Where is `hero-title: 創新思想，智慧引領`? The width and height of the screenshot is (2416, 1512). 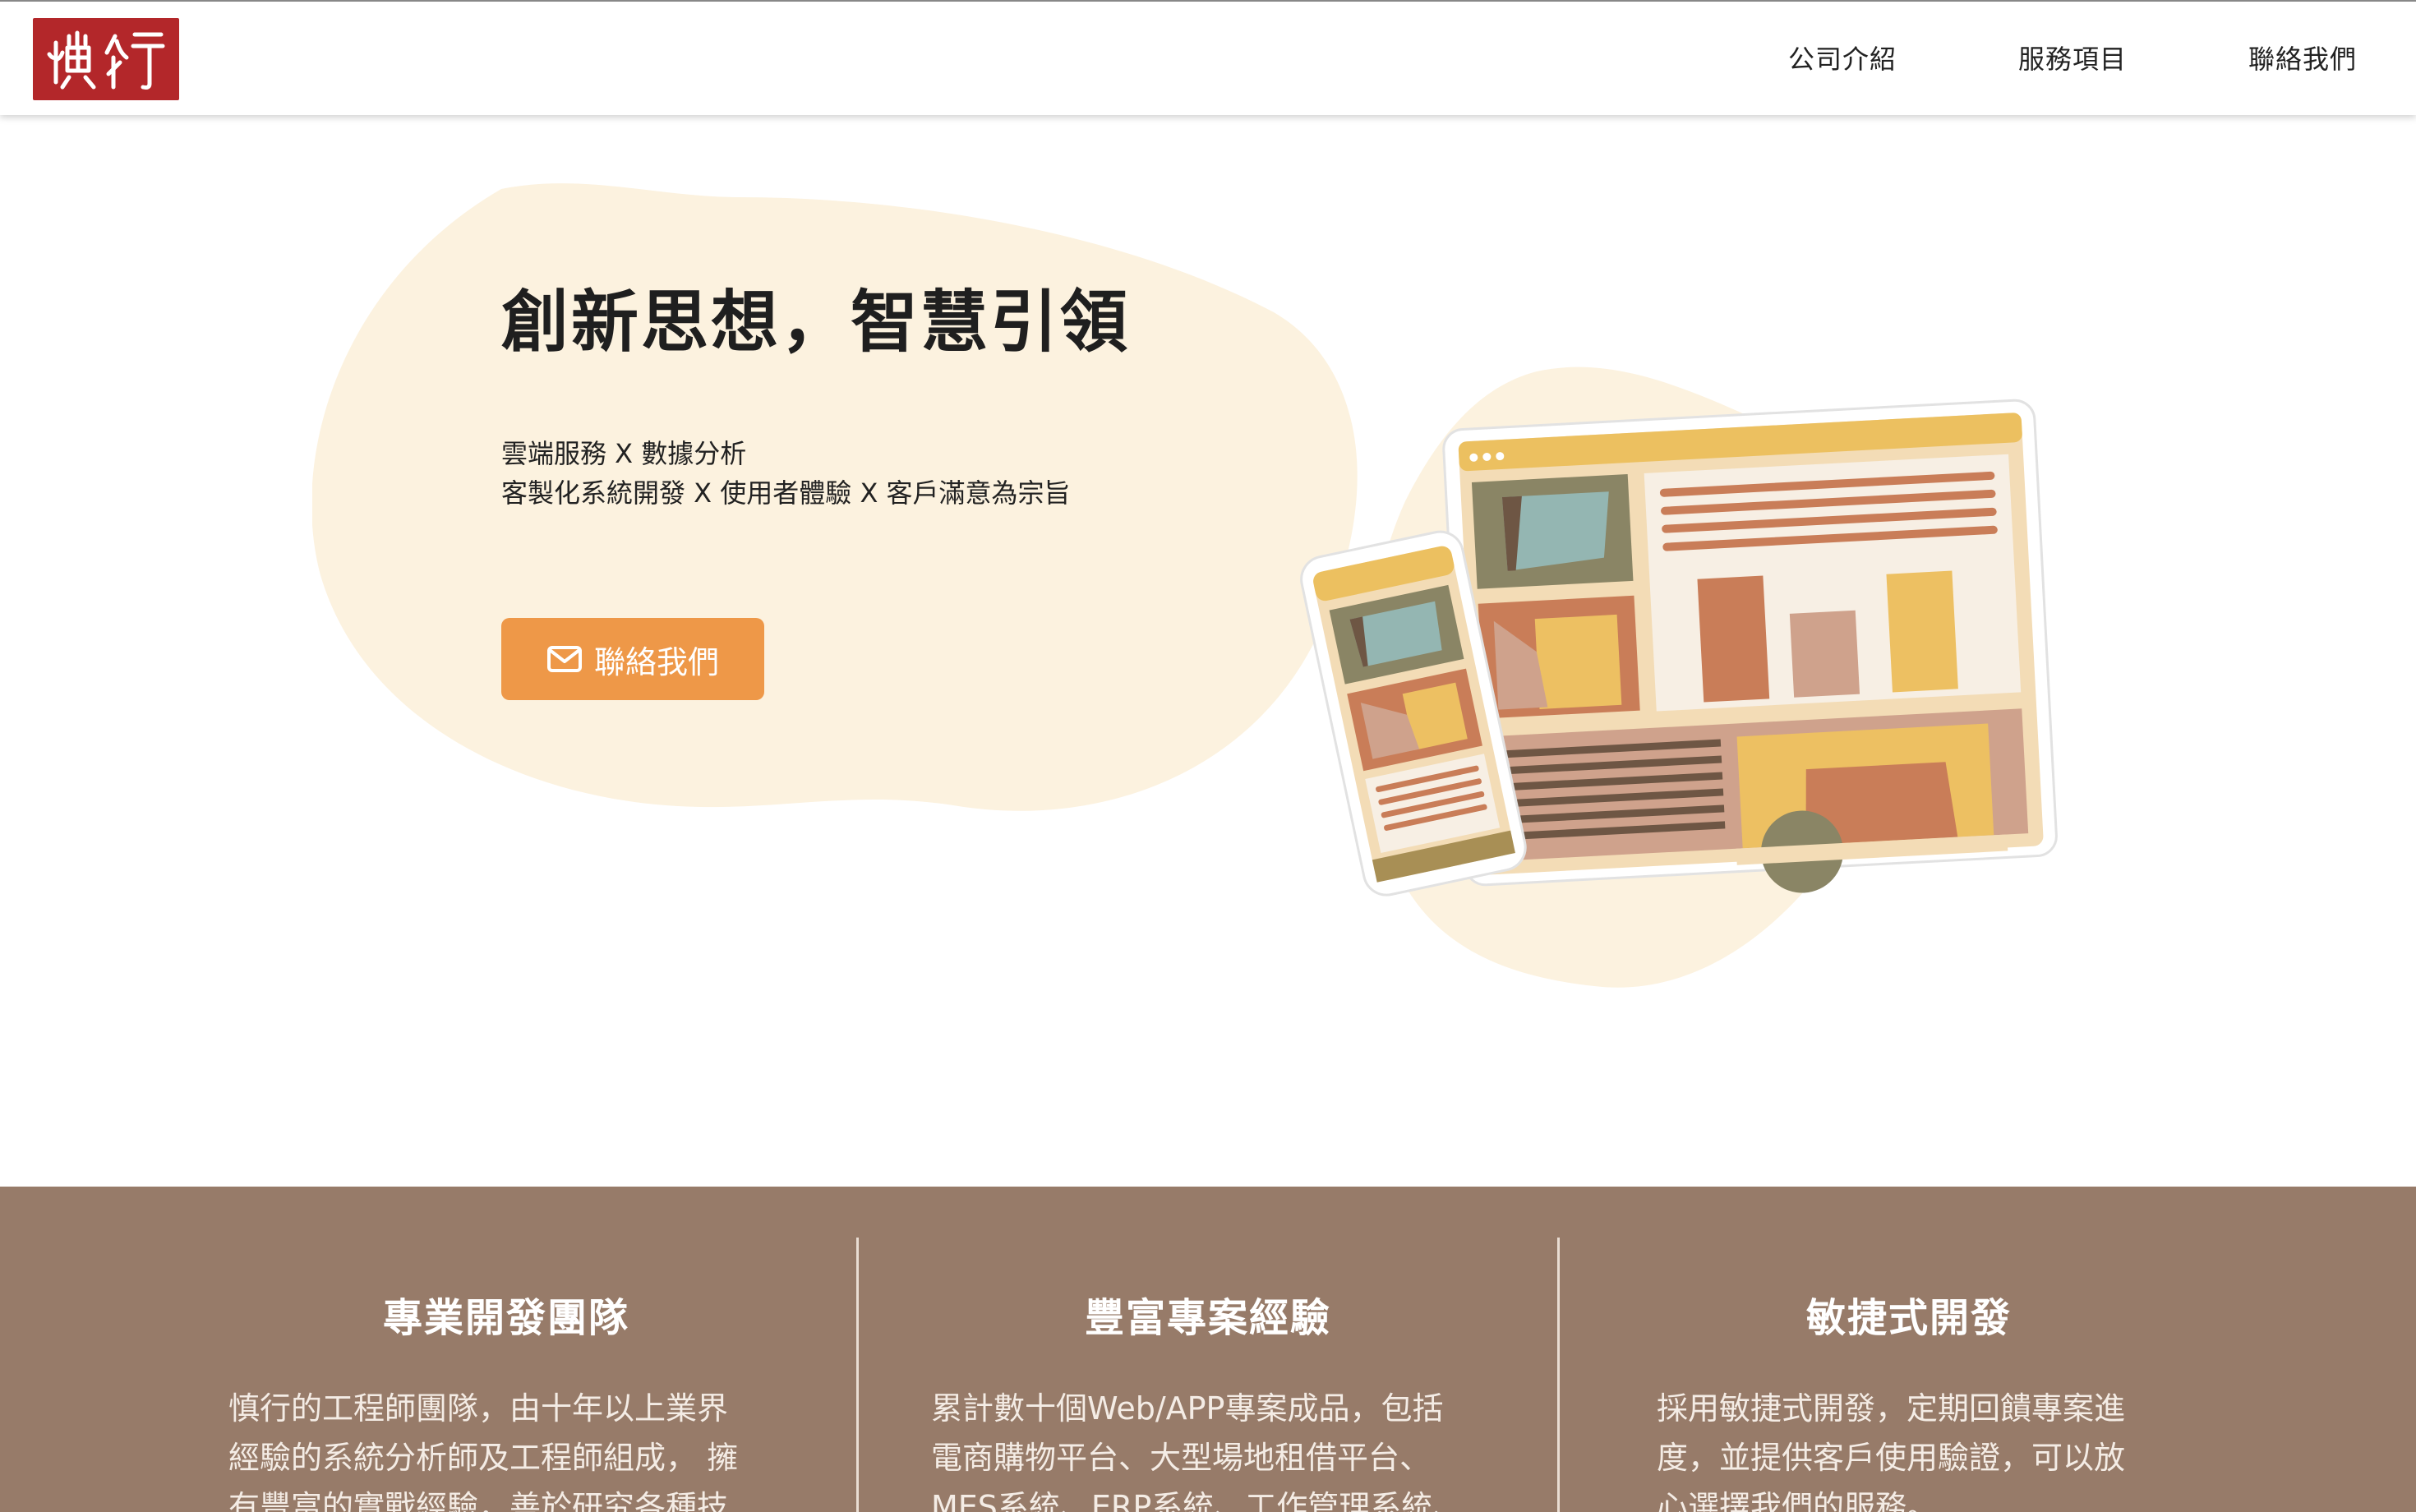 hero-title: 創新思想，智慧引領 is located at coordinates (816, 323).